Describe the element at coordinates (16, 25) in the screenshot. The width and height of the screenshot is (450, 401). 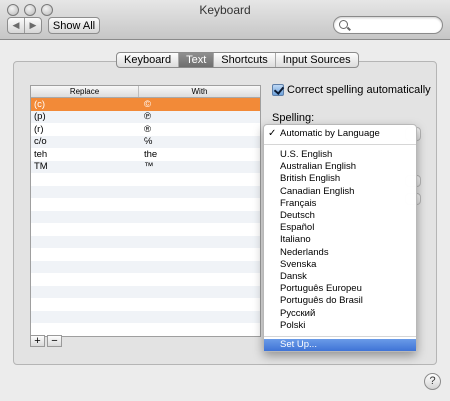
I see `back-arrow-icon: ◀` at that location.